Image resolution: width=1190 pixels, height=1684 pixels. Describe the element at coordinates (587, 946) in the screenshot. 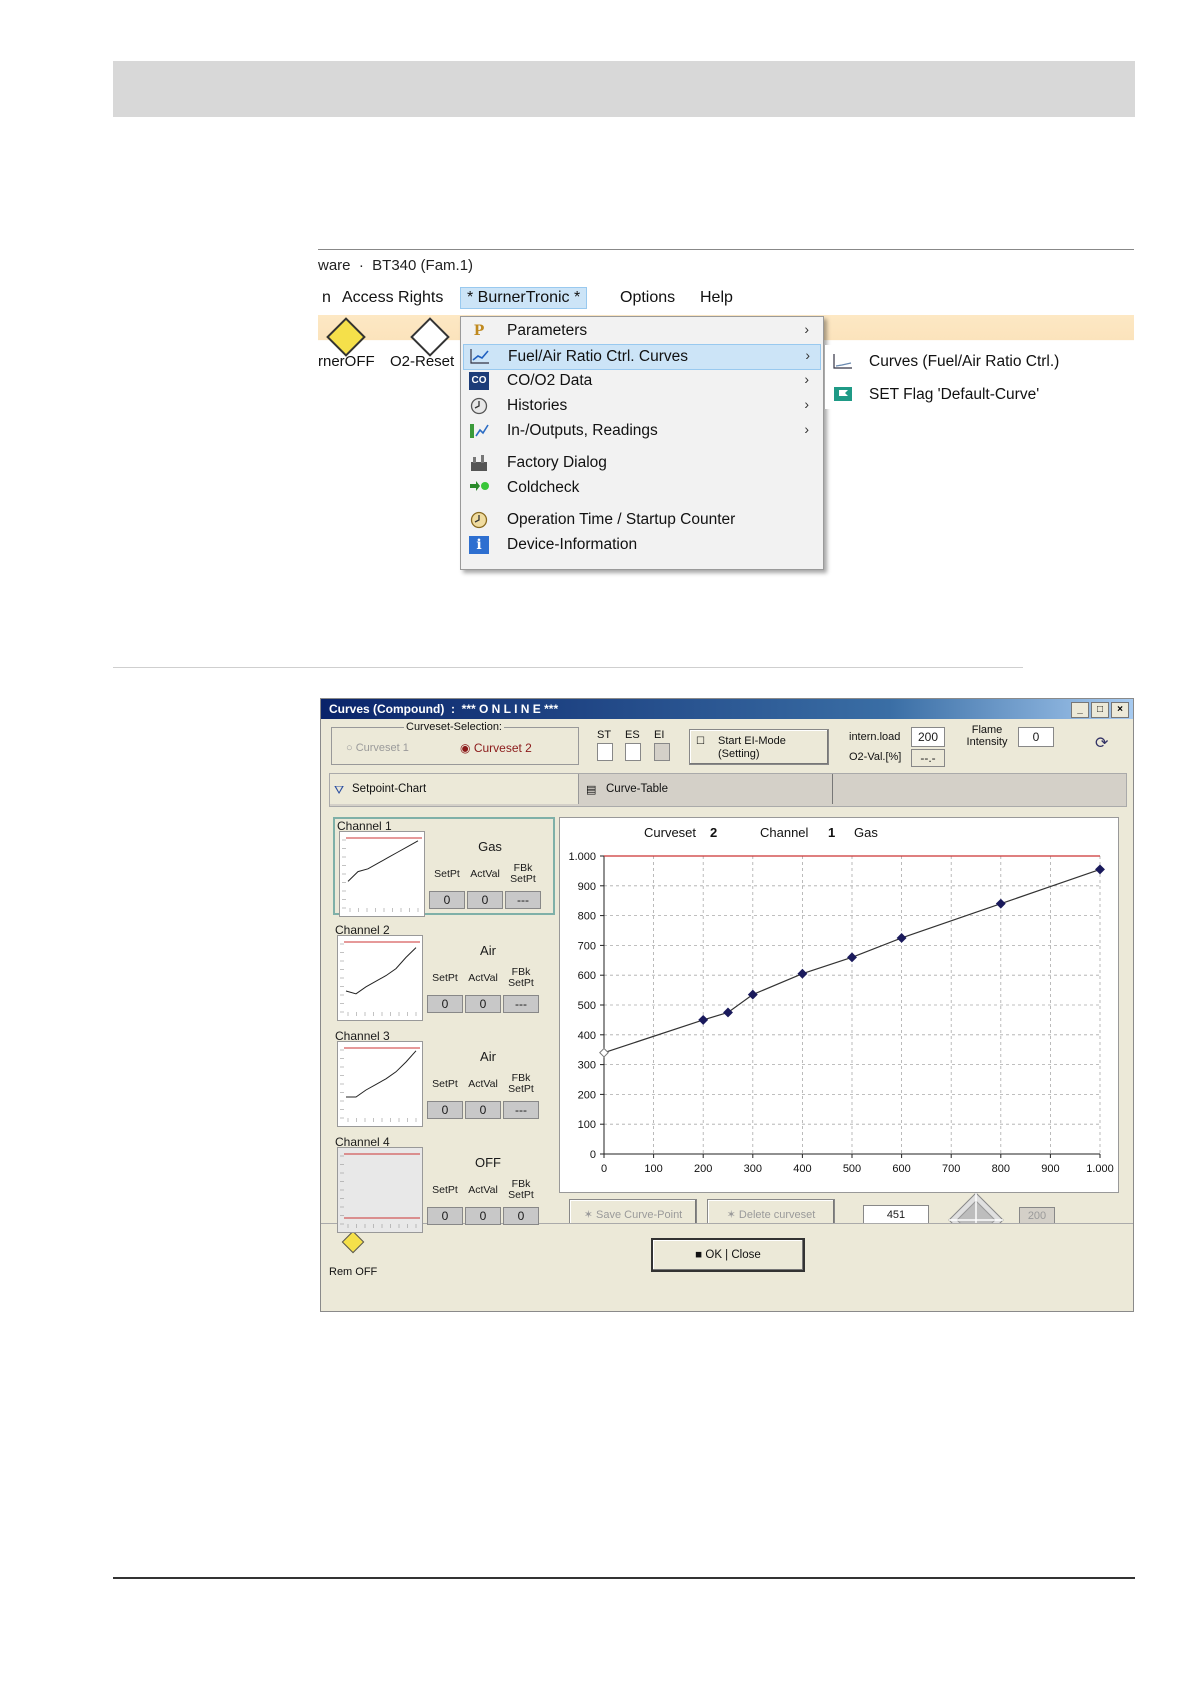

I see `y-tick-label: 700` at that location.